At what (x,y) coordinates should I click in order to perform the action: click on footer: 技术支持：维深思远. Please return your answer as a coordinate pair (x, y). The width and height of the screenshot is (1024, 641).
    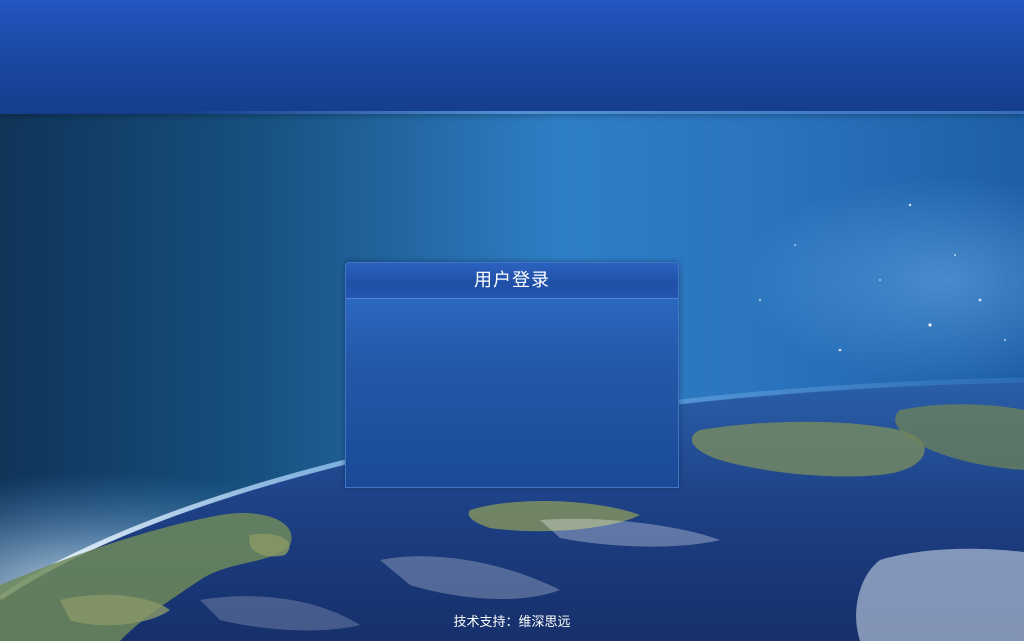
    Looking at the image, I should click on (512, 620).